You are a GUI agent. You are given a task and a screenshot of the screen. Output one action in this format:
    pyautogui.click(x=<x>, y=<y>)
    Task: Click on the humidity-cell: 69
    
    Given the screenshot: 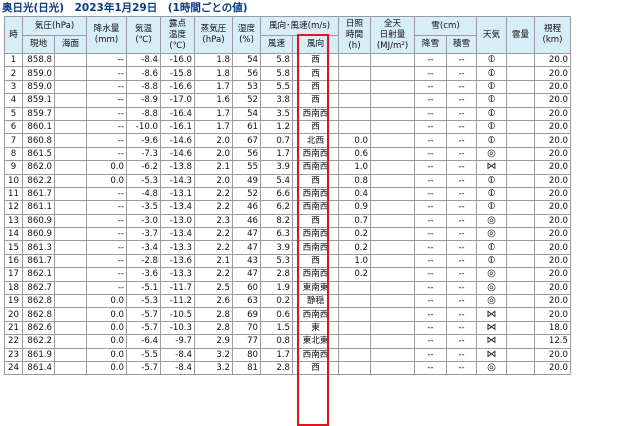 What is the action you would take?
    pyautogui.click(x=246, y=314)
    